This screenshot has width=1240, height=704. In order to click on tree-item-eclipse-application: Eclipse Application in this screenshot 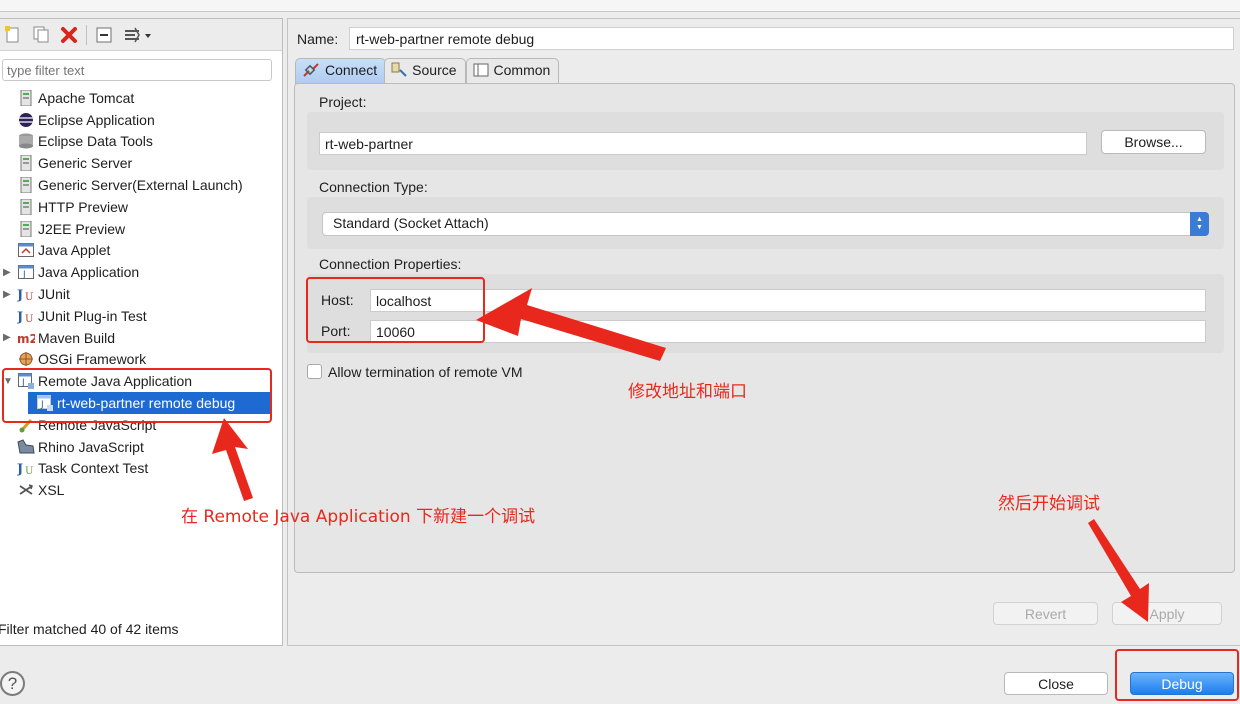, I will do `click(141, 120)`.